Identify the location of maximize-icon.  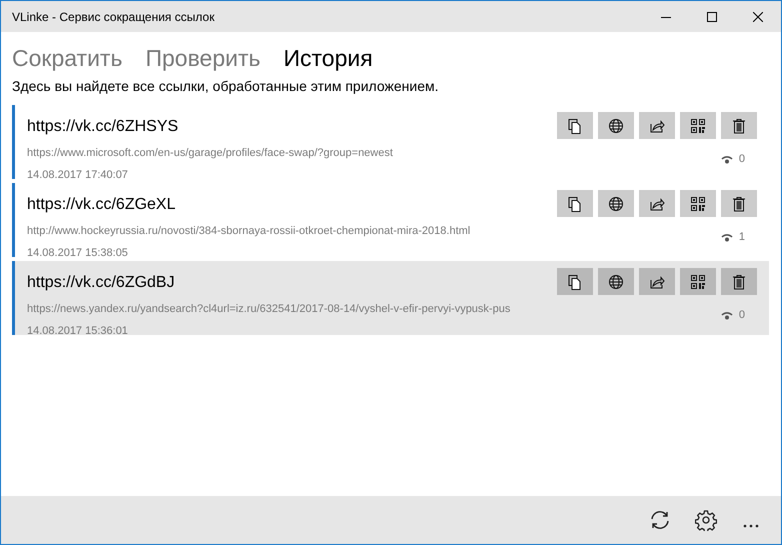
(712, 17).